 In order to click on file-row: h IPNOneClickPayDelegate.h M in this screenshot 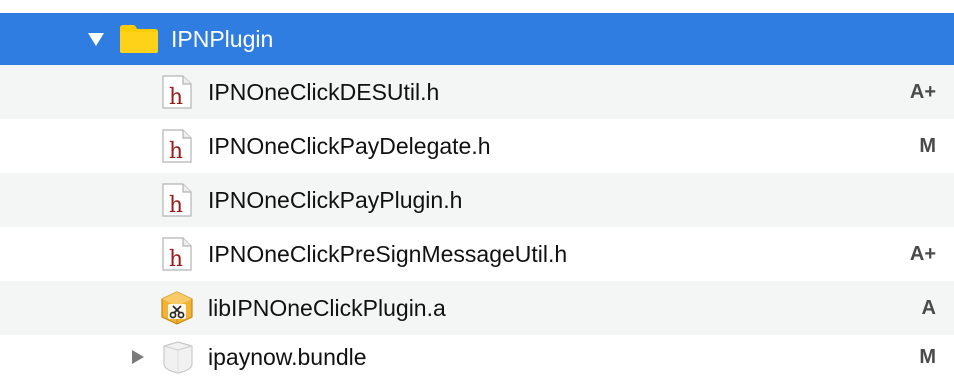, I will do `click(477, 146)`.